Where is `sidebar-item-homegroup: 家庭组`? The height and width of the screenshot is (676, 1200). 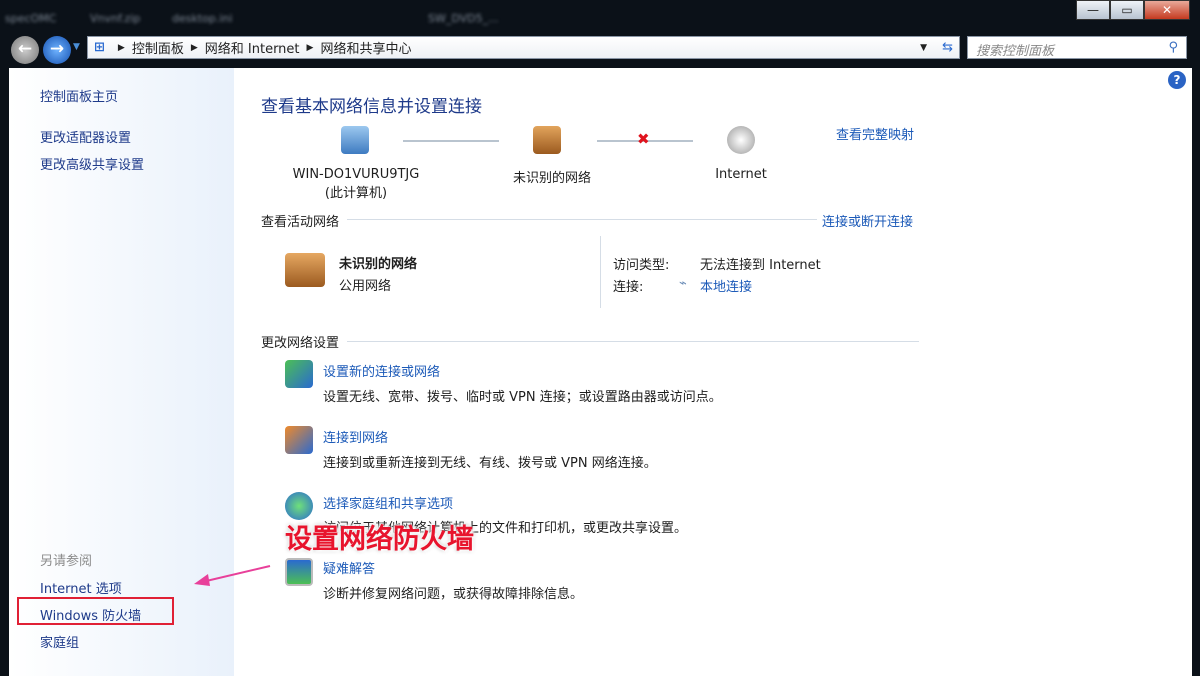 sidebar-item-homegroup: 家庭组 is located at coordinates (59, 641).